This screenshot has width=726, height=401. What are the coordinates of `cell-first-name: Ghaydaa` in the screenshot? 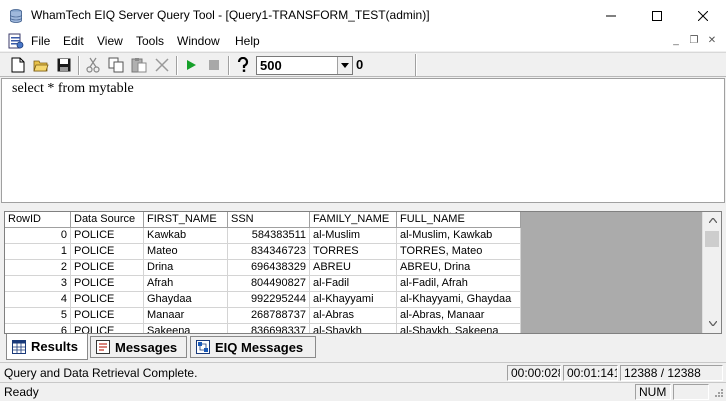 It's located at (186, 300).